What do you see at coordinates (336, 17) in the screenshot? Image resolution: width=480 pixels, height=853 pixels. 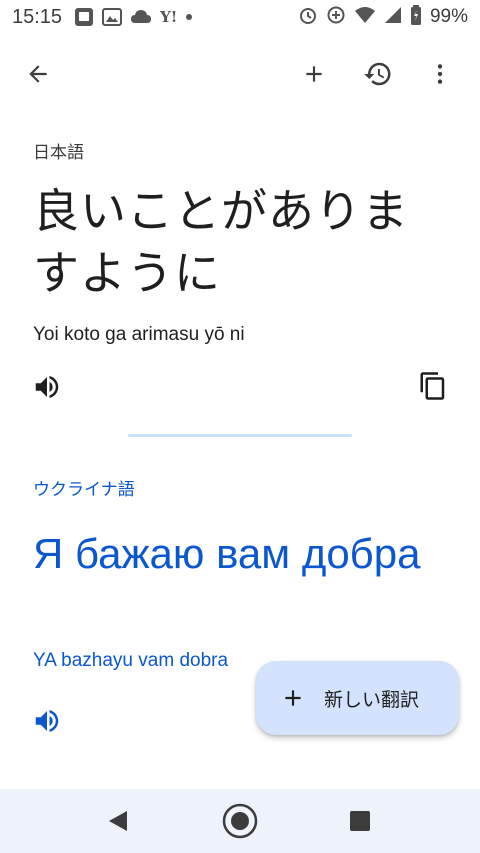 I see `data-saver-icon` at bounding box center [336, 17].